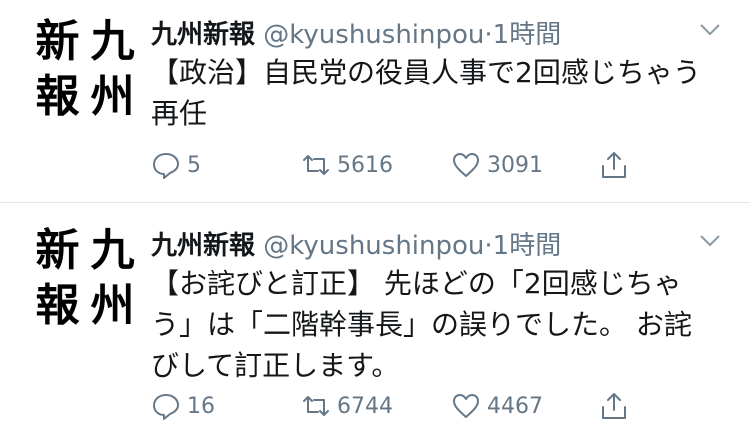  I want to click on tweet-text: 【政治】自民党の役員人事で2回感じちゃう 再任, so click(431, 93).